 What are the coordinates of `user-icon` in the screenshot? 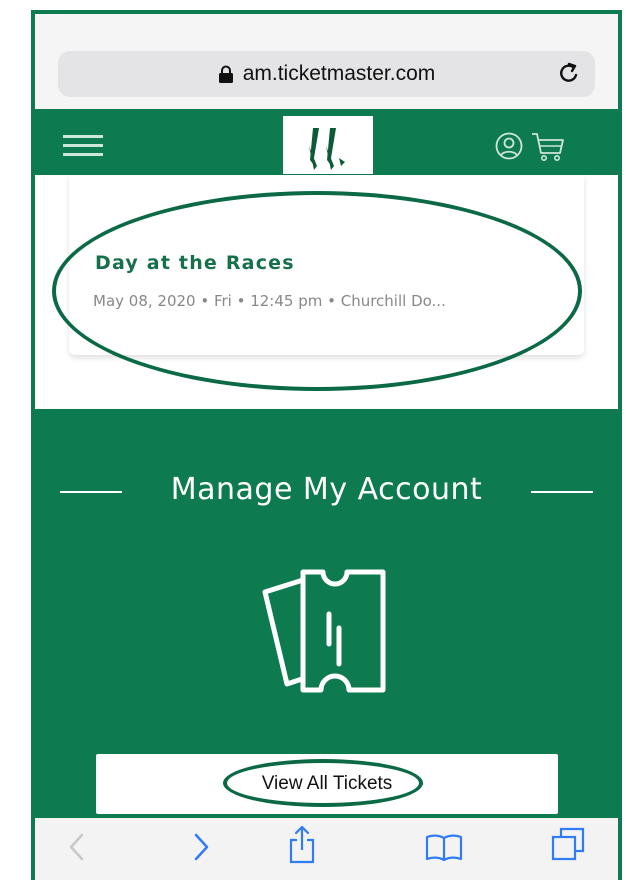 It's located at (509, 146).